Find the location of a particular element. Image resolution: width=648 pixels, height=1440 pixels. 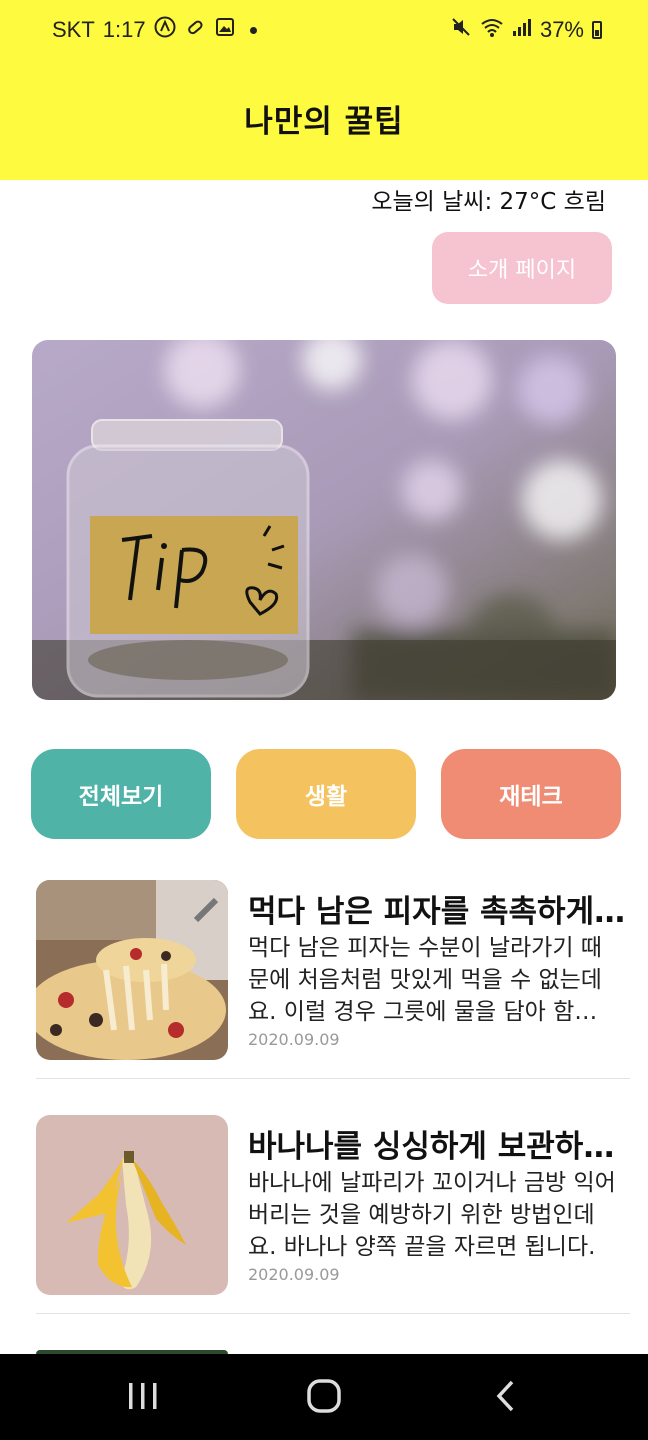

back-icon is located at coordinates (506, 1396).